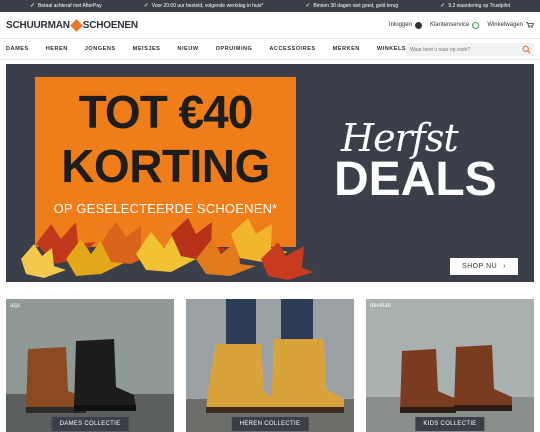 This screenshot has width=540, height=432. Describe the element at coordinates (381, 306) in the screenshot. I see `brand-logo: develab` at that location.